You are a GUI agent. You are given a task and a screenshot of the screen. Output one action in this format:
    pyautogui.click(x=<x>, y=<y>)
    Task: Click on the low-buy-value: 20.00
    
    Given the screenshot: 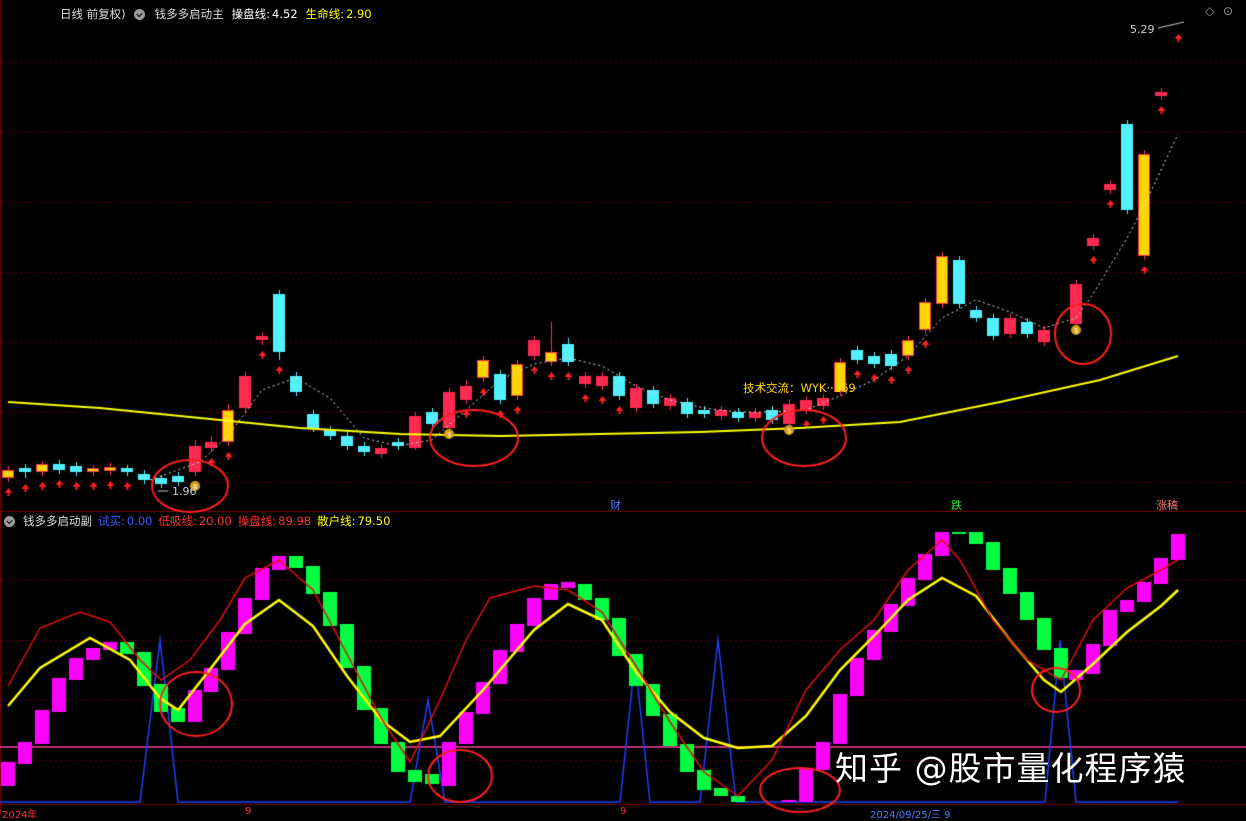 What is the action you would take?
    pyautogui.click(x=215, y=521)
    